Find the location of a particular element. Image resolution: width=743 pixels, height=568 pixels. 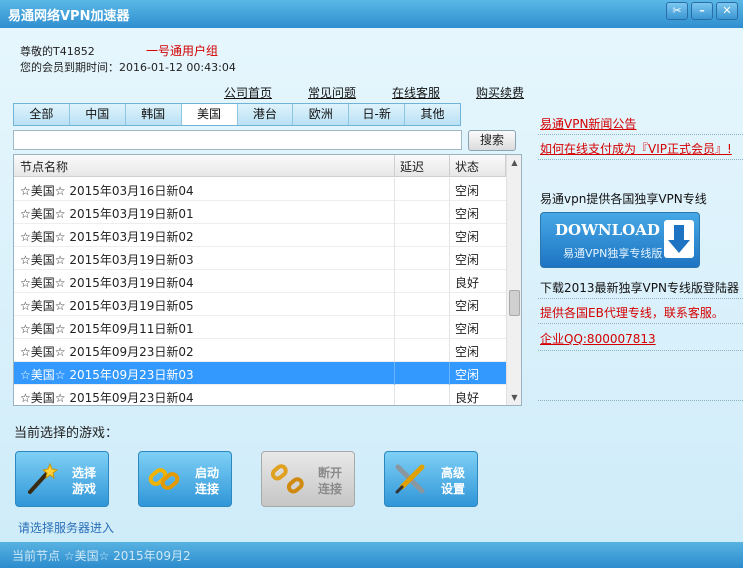

download-arrow-icon is located at coordinates (679, 239).